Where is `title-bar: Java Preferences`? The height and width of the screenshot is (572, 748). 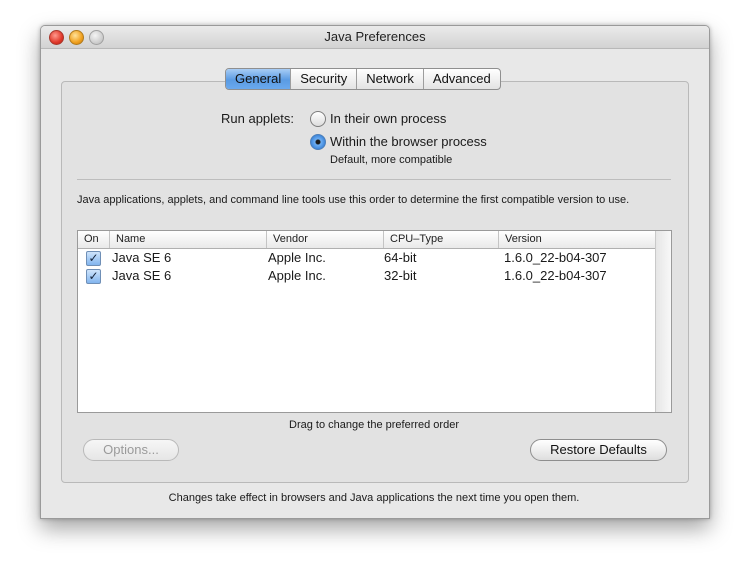
title-bar: Java Preferences is located at coordinates (375, 37).